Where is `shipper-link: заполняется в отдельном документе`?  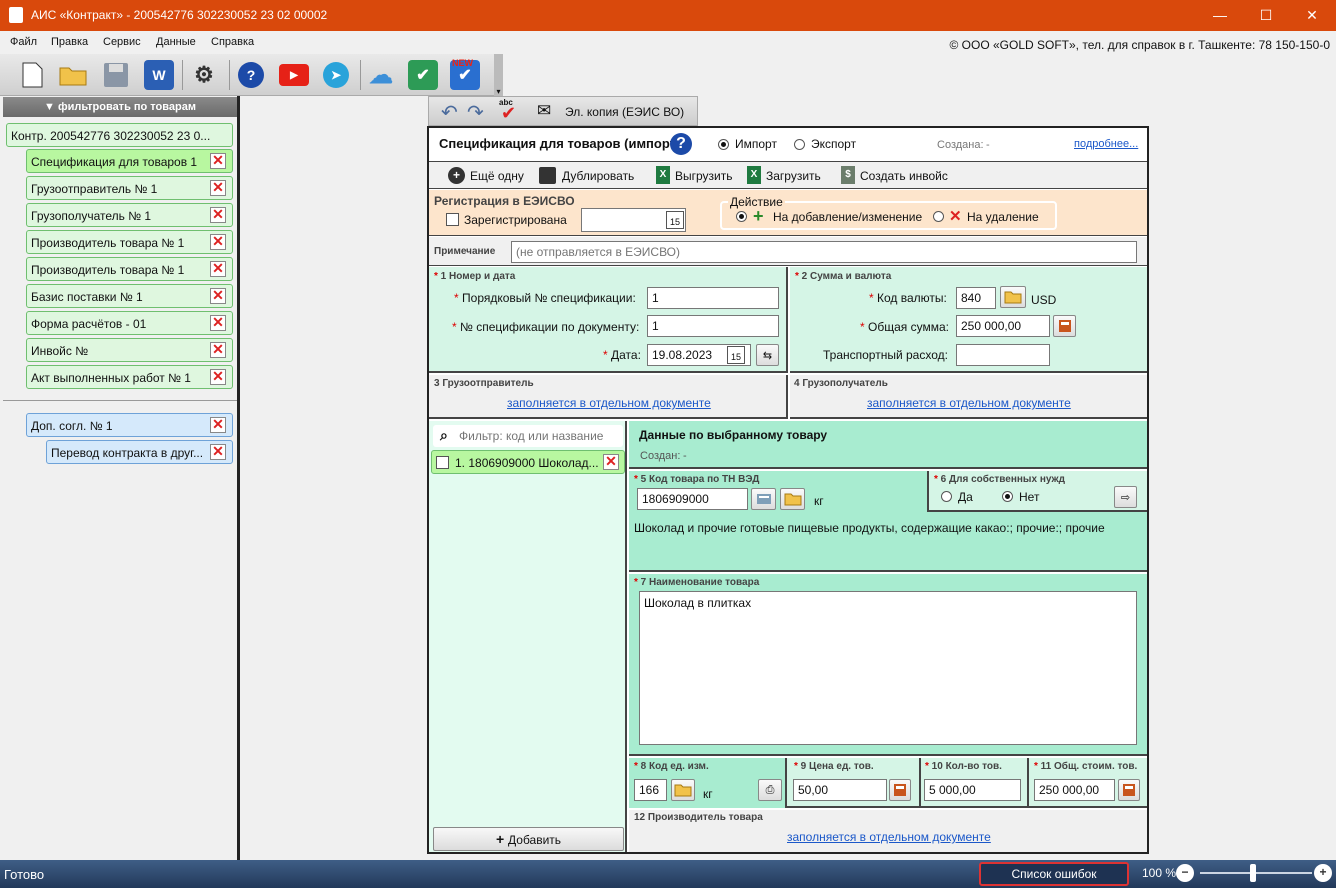 shipper-link: заполняется в отдельном документе is located at coordinates (609, 403).